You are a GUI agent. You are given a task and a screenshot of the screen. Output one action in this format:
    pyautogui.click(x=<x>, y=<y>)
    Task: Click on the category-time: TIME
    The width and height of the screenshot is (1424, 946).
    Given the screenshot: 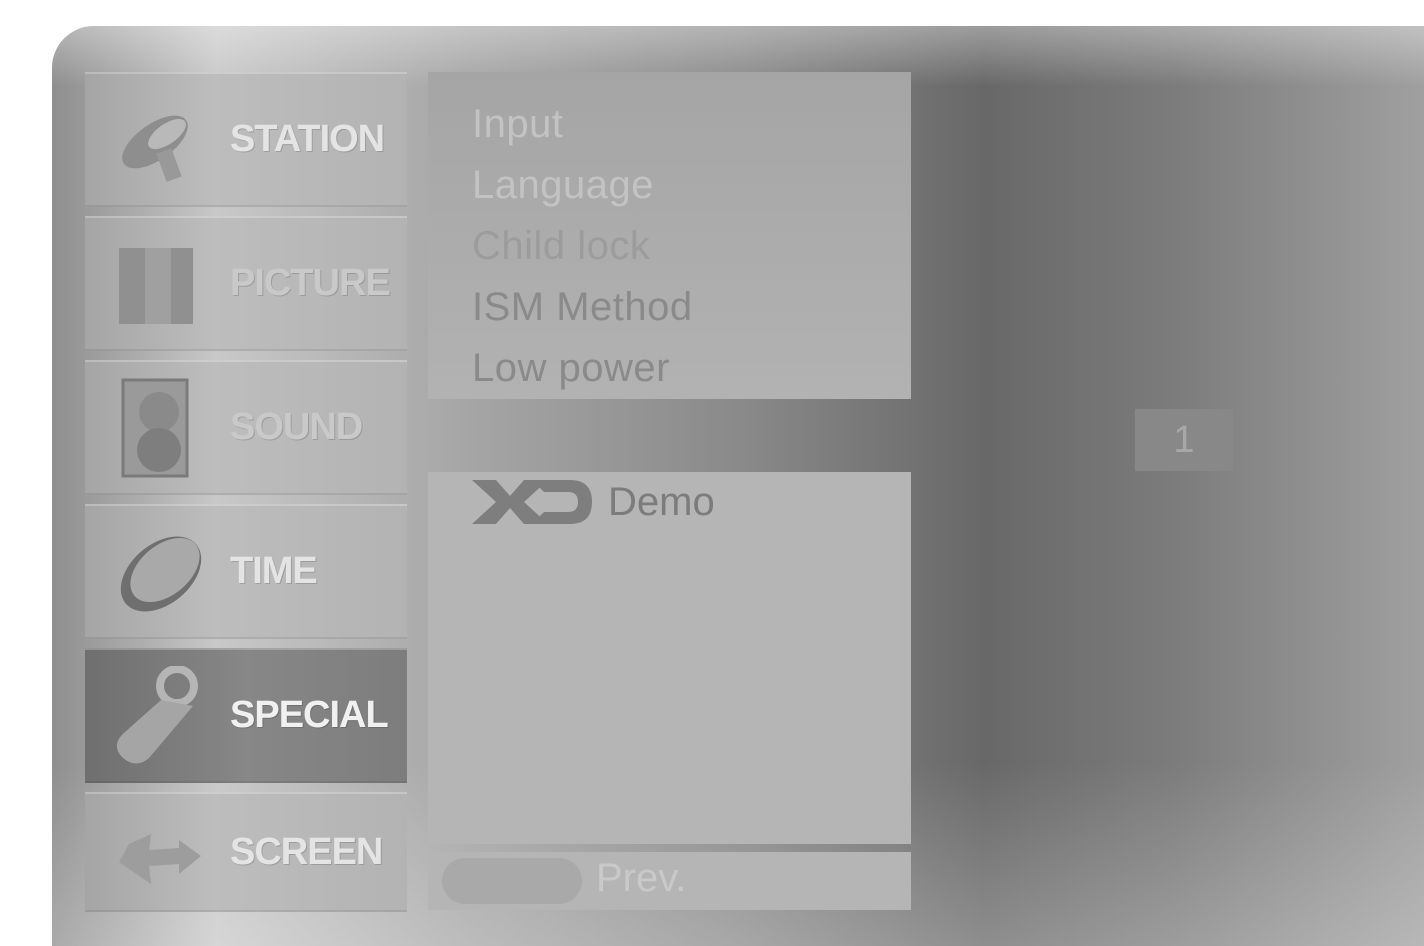 What is the action you would take?
    pyautogui.click(x=246, y=571)
    